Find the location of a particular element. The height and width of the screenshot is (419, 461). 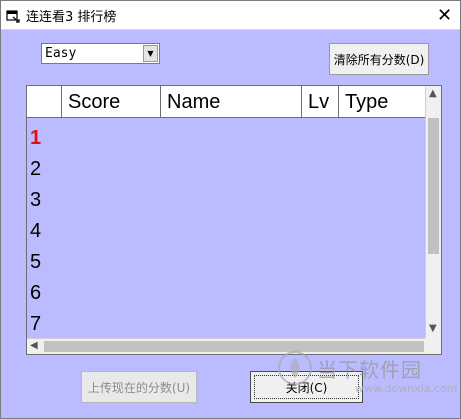

scroll-up-icon: ▲ is located at coordinates (433, 94).